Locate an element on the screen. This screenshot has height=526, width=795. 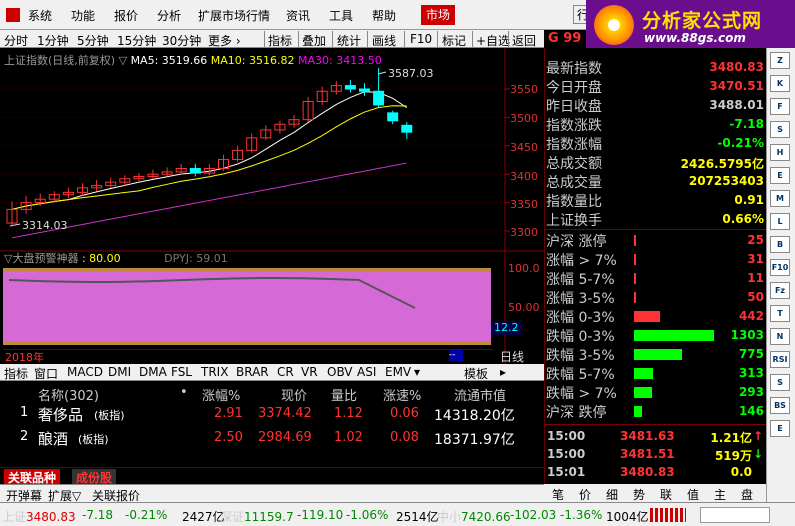
right-tab: 势 is located at coordinates (639, 494).